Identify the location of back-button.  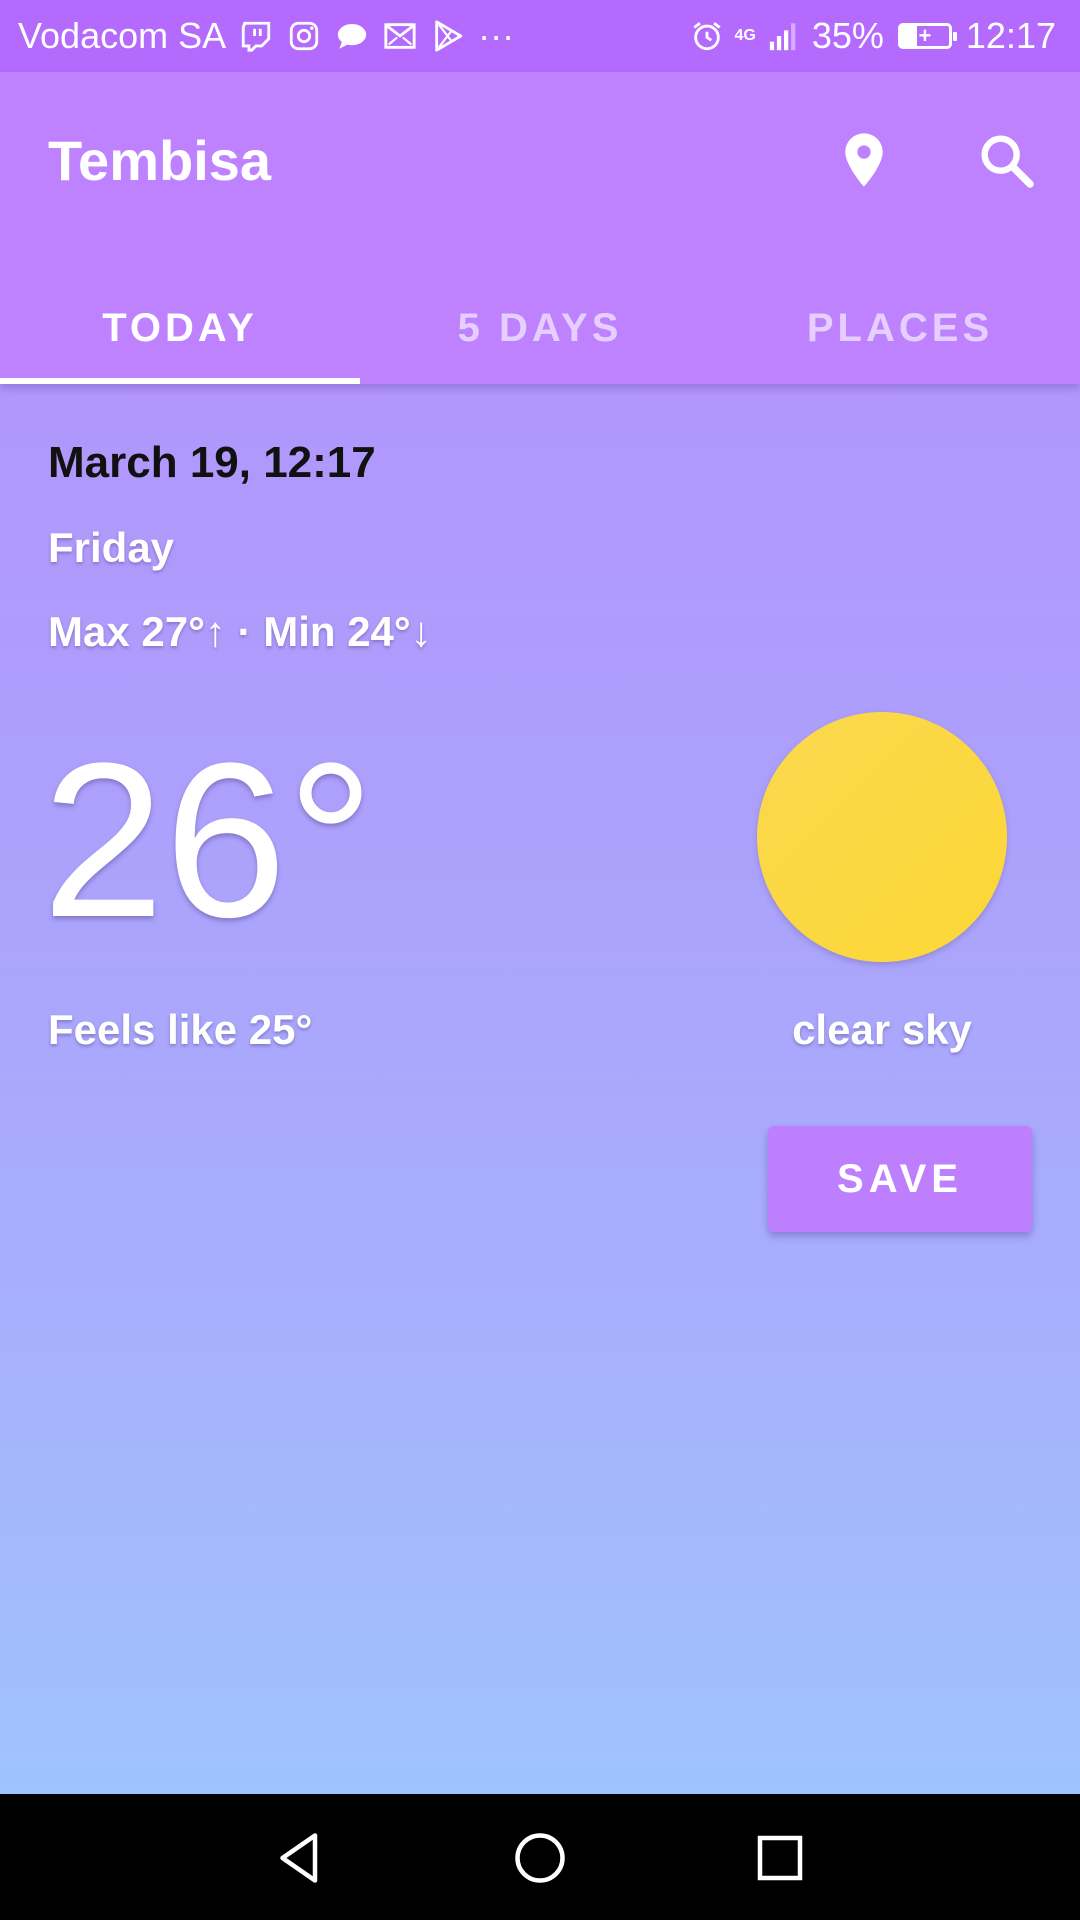
(300, 1858).